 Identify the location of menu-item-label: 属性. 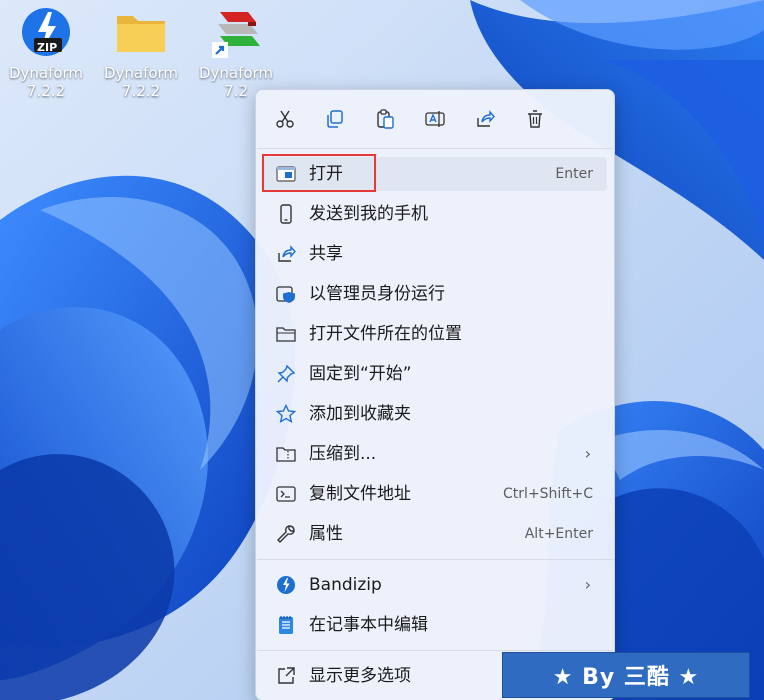
(326, 534).